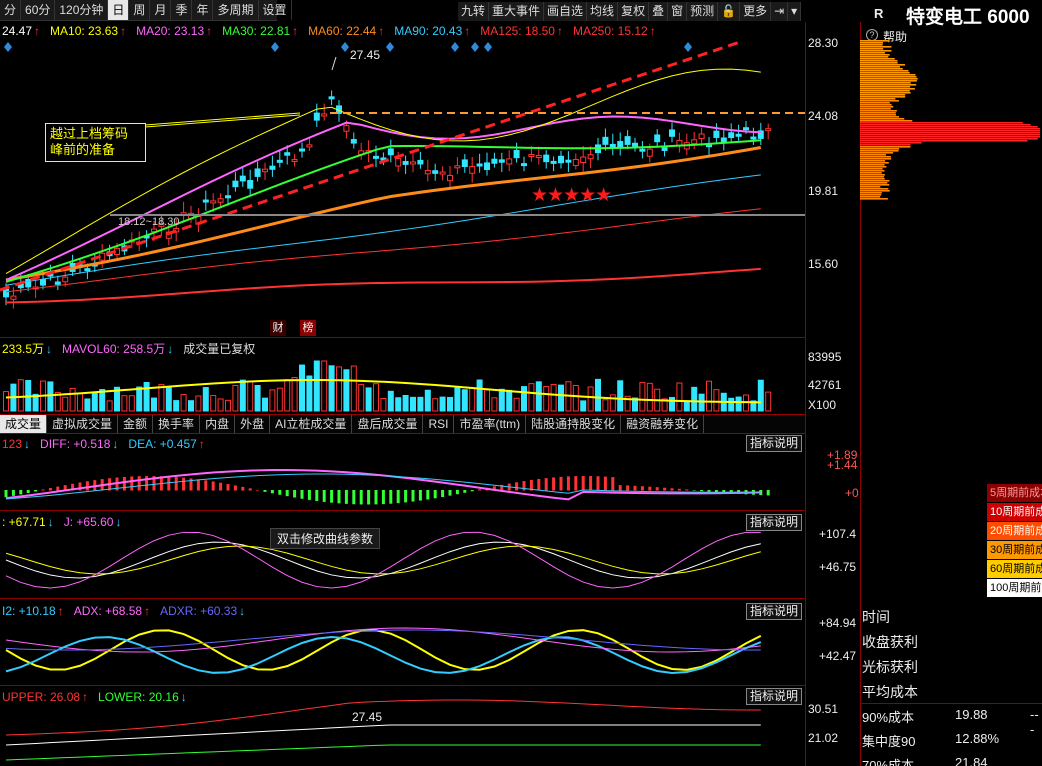 This screenshot has height=766, width=1042. Describe the element at coordinates (140, 10) in the screenshot. I see `period-button: 周` at that location.